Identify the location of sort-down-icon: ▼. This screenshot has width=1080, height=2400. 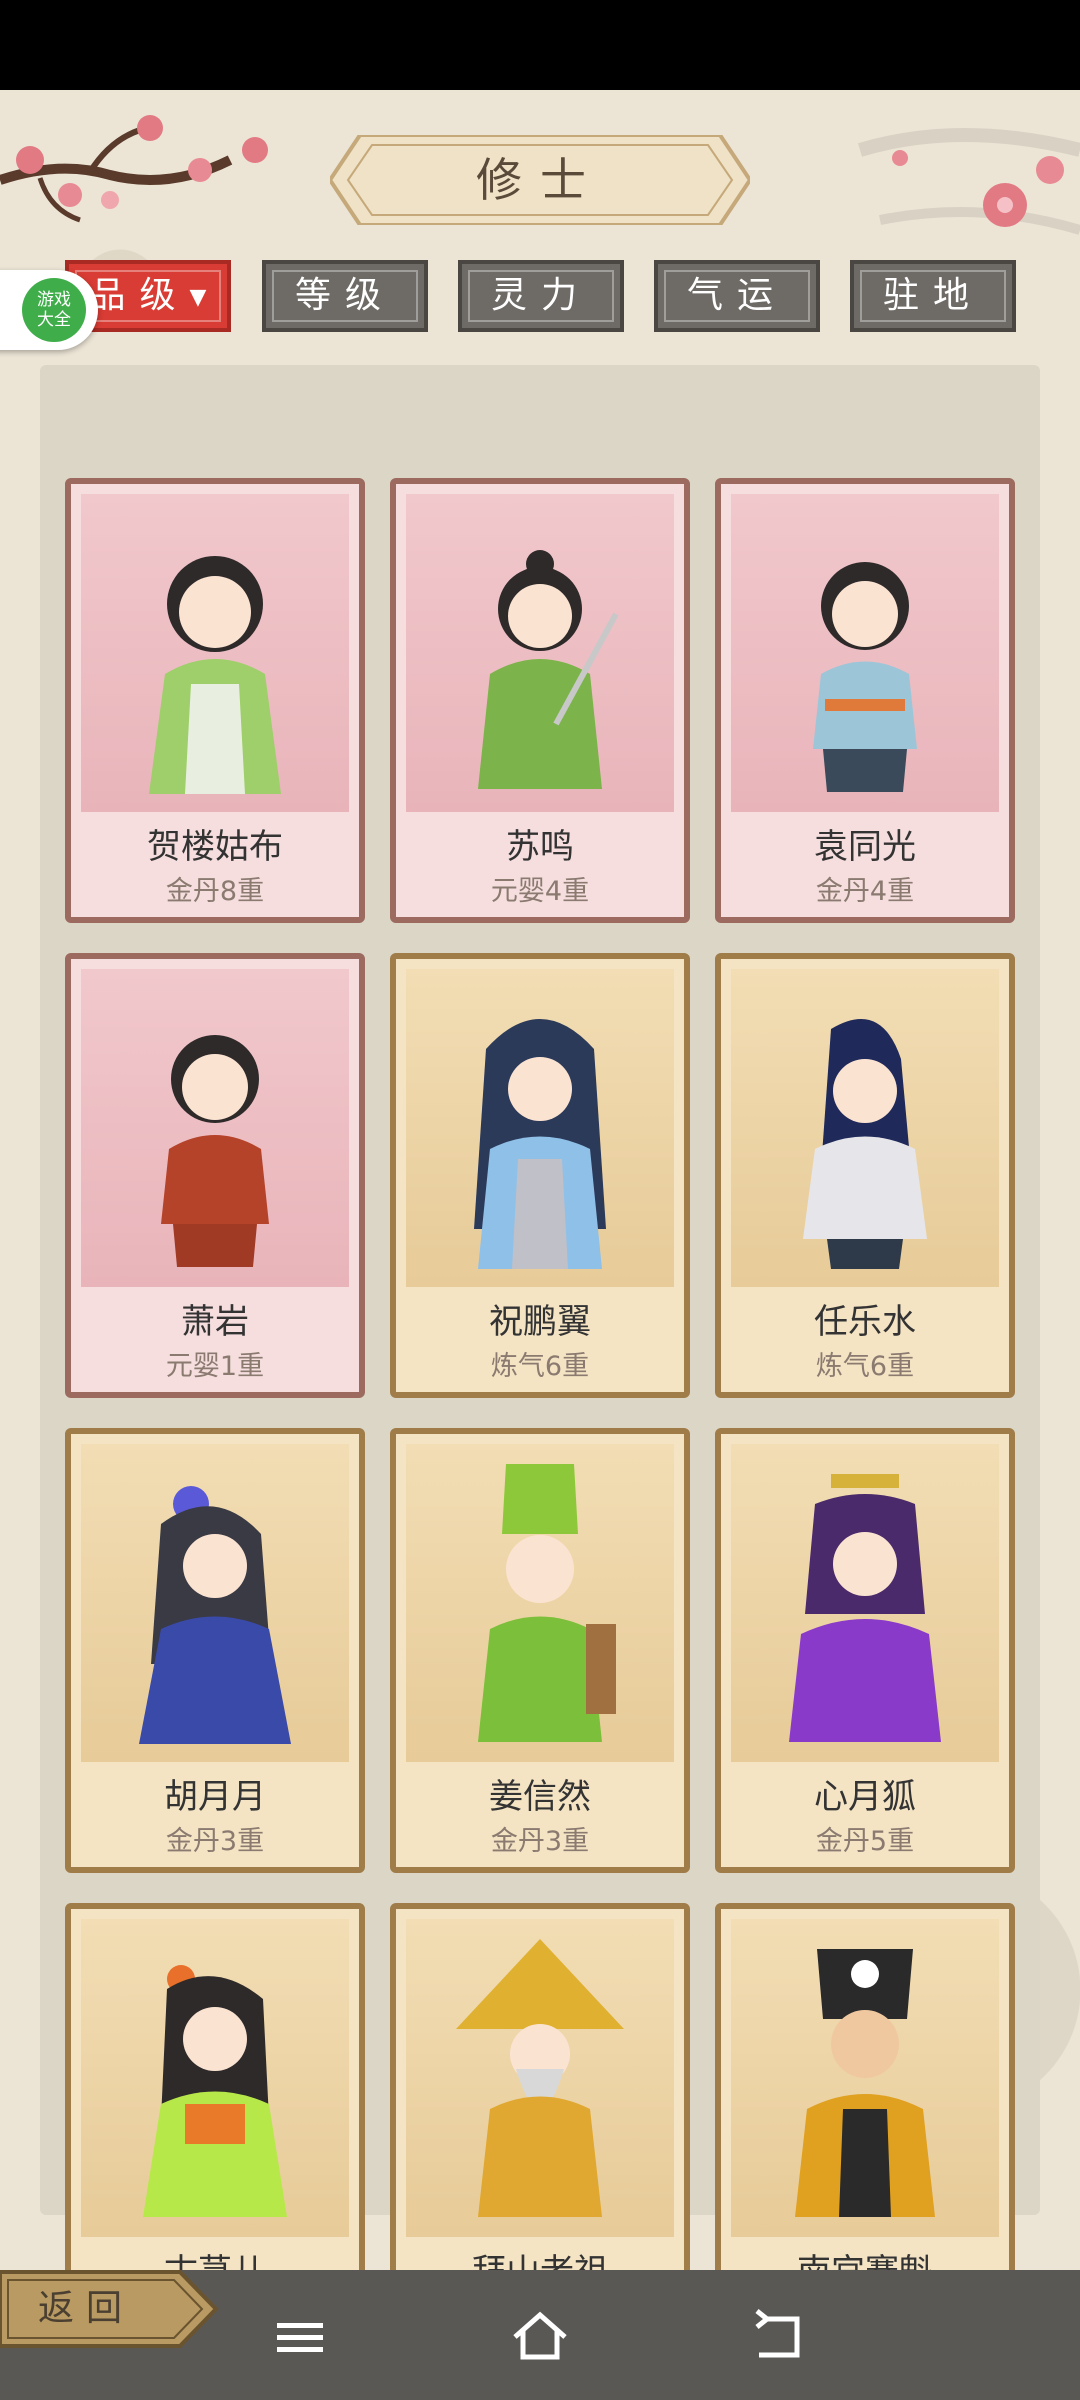
(198, 297).